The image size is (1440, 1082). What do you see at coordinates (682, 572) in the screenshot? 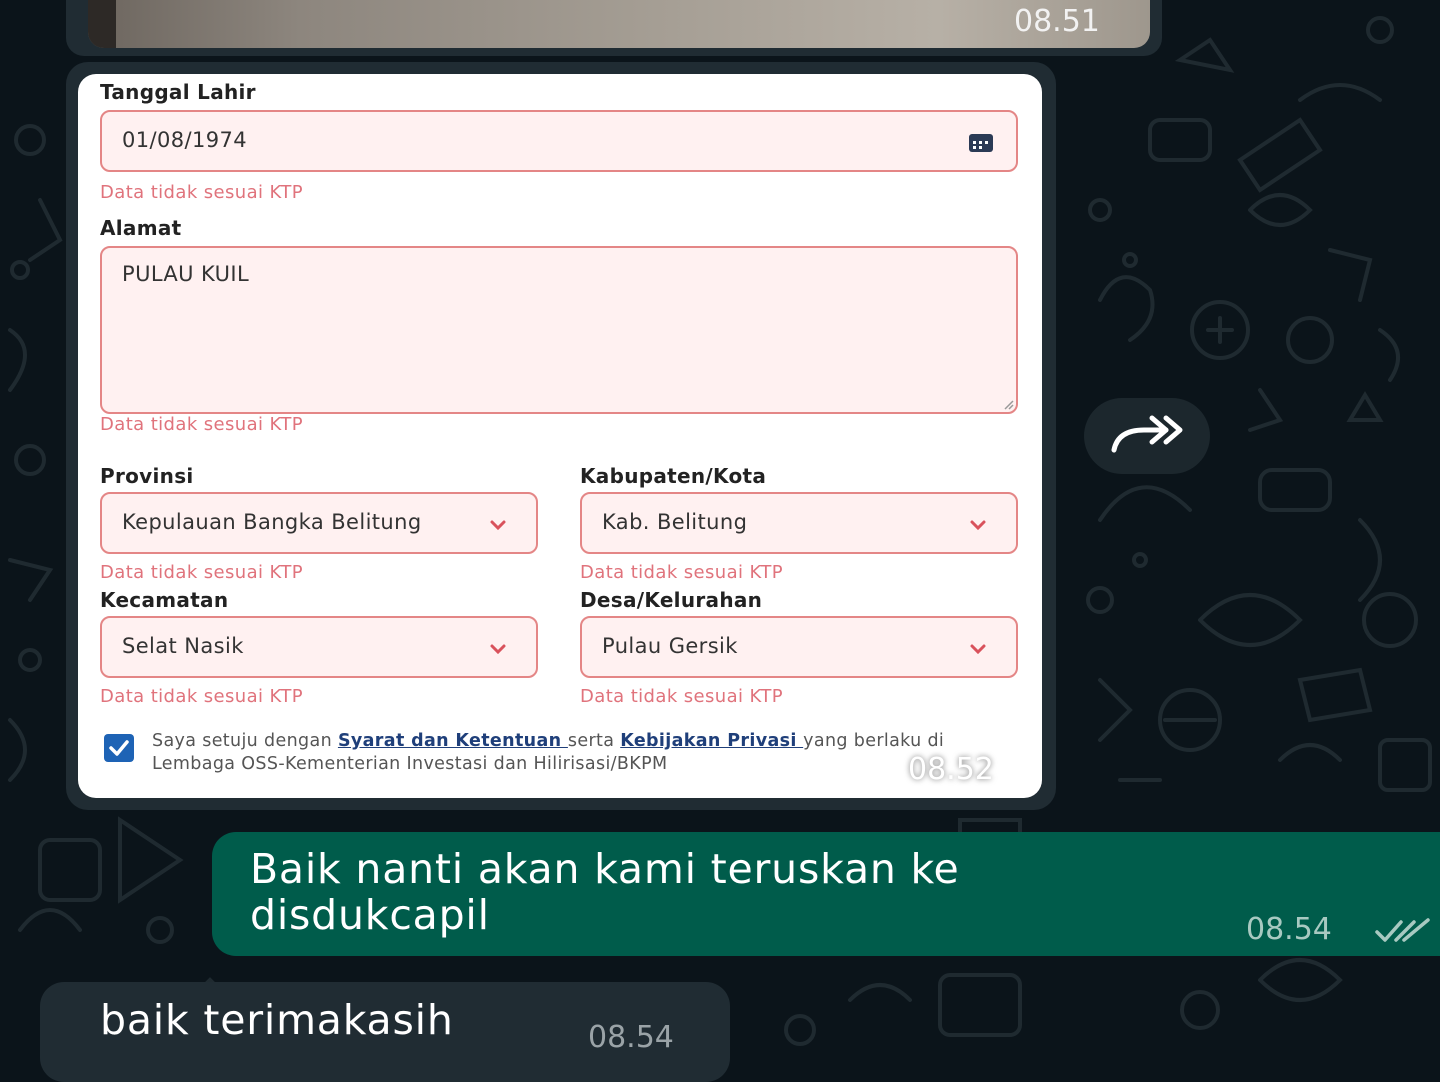
I see `regency-error: Data tidak sesuai KTP` at bounding box center [682, 572].